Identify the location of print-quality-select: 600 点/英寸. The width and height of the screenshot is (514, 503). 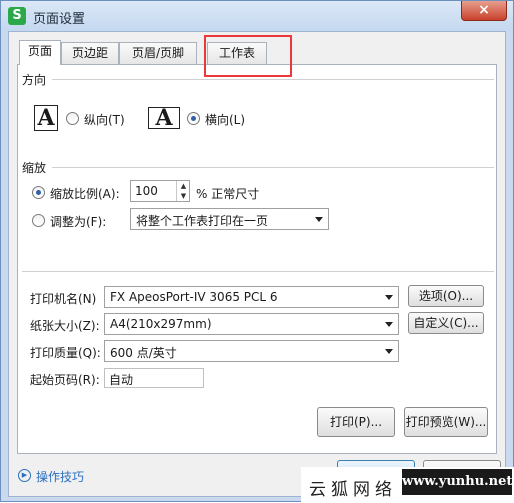
(251, 351).